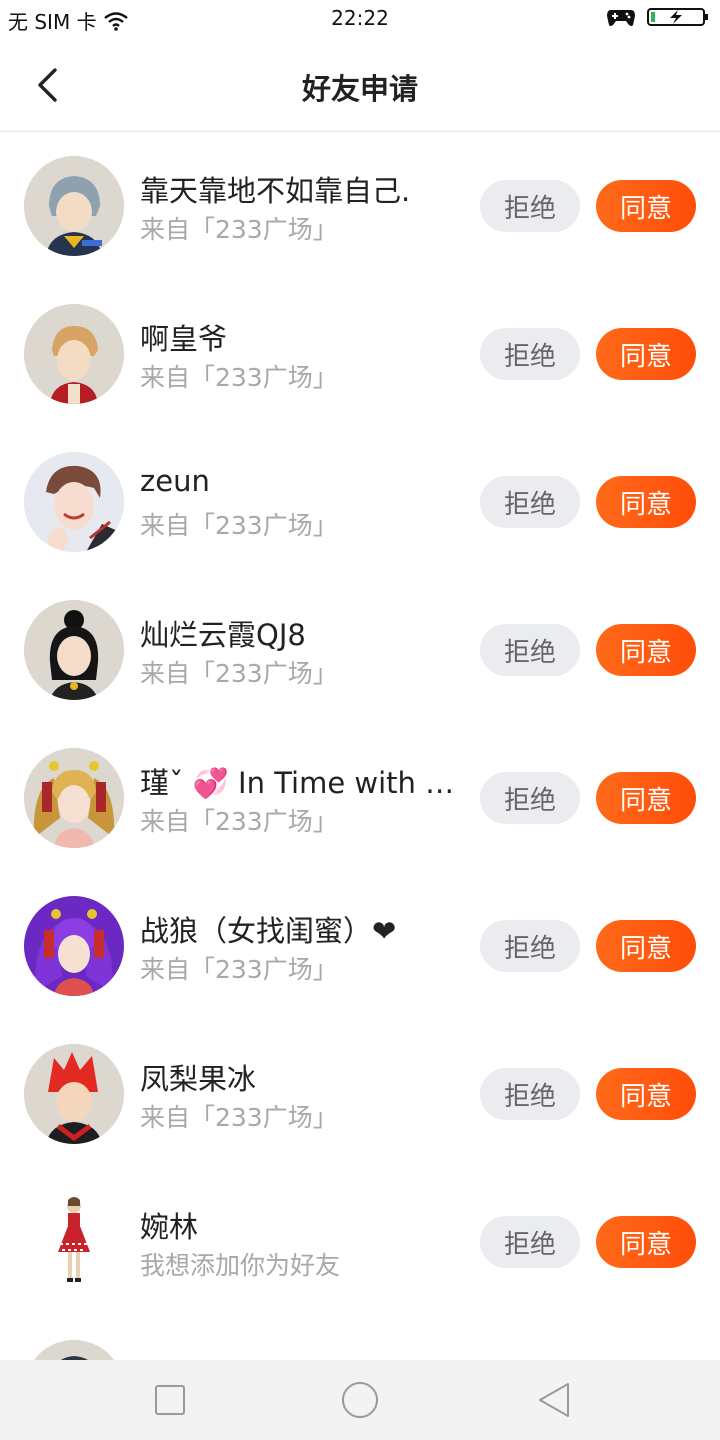 The image size is (720, 1440). What do you see at coordinates (554, 1400) in the screenshot?
I see `triangle-back-icon` at bounding box center [554, 1400].